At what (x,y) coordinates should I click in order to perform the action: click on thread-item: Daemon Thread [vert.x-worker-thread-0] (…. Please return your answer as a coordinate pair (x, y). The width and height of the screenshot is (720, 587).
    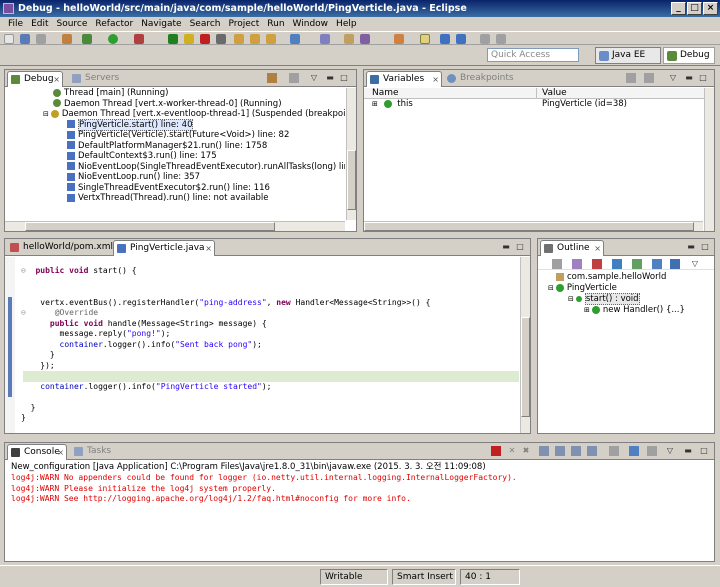
    Looking at the image, I should click on (175, 104).